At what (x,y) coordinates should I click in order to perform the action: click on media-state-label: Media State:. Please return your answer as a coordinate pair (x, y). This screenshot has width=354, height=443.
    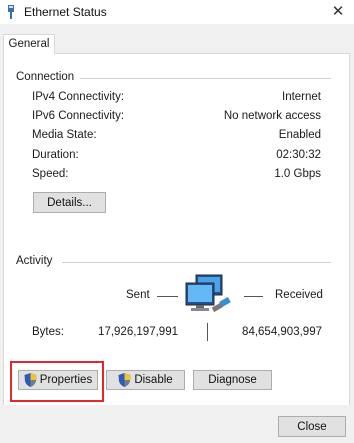
    Looking at the image, I should click on (64, 135).